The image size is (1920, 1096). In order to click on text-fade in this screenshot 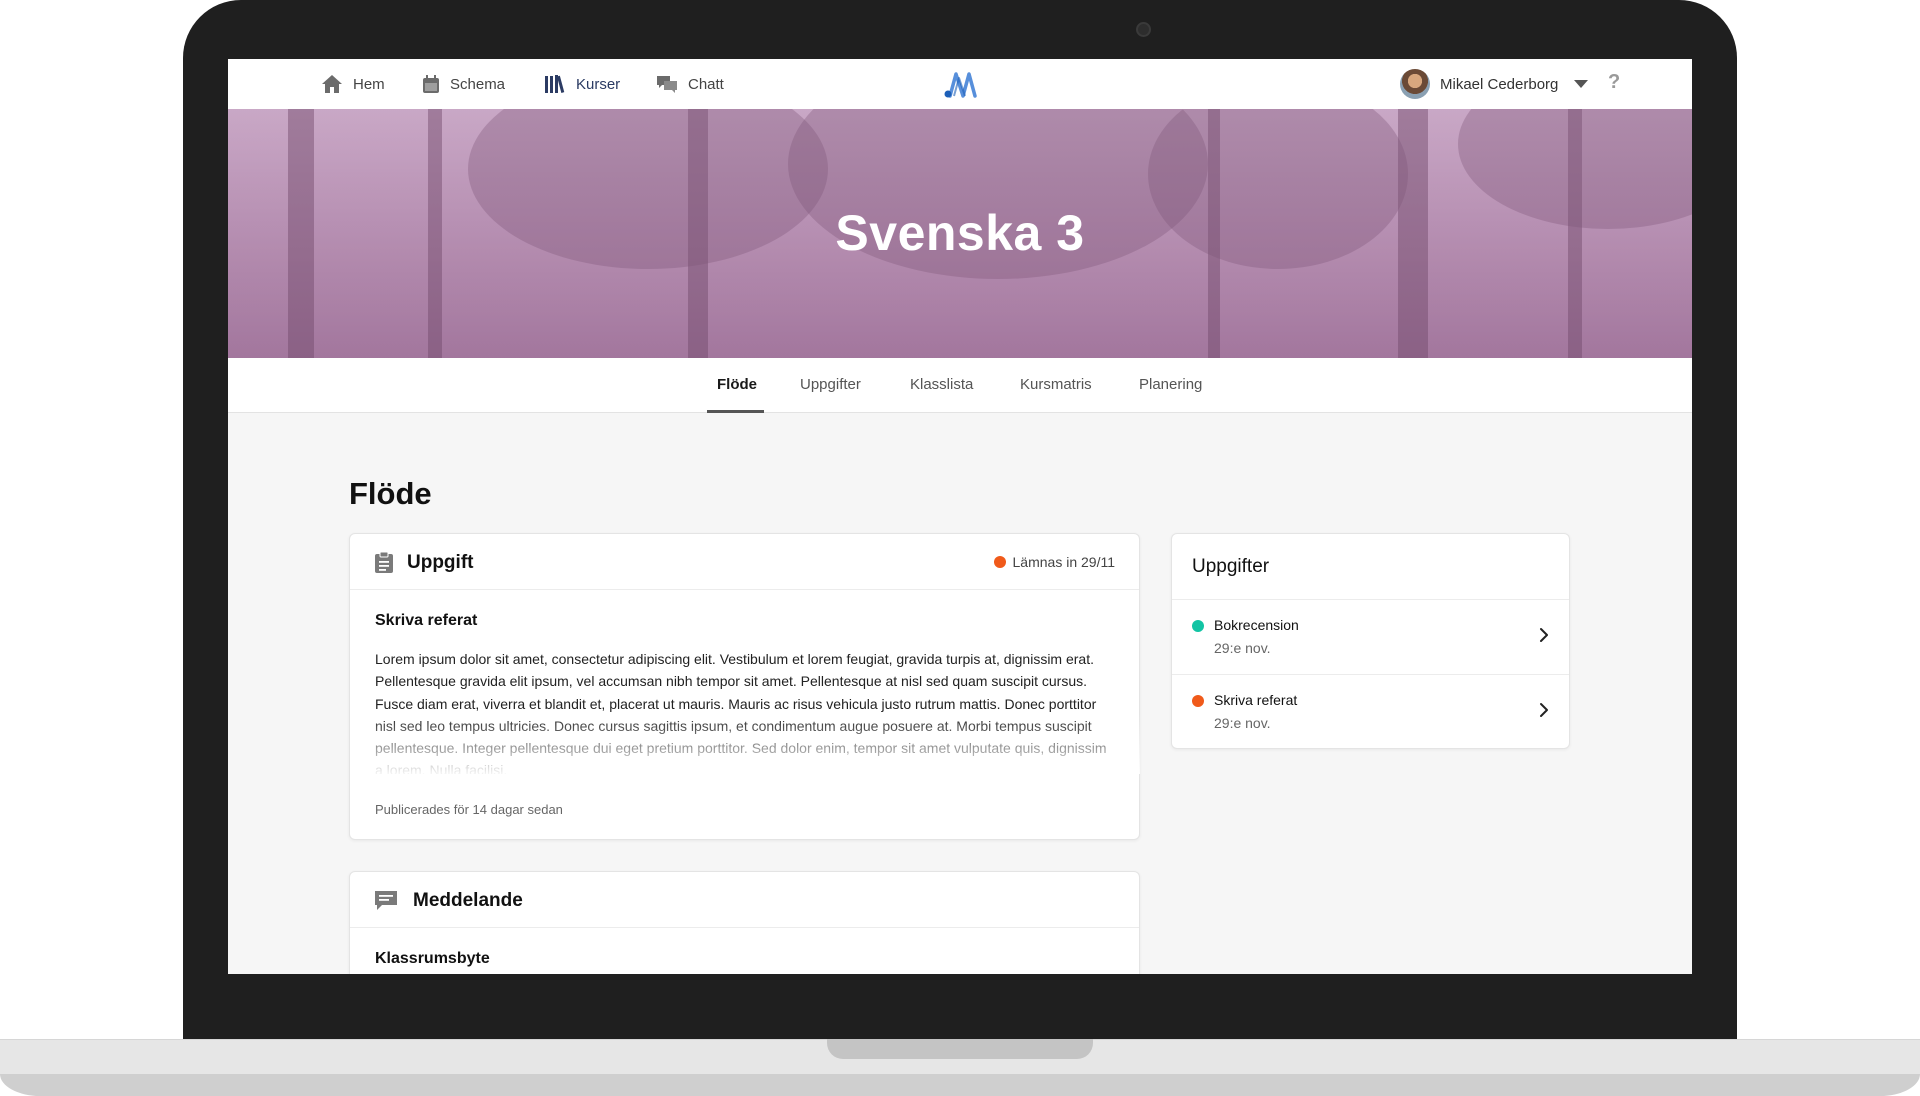, I will do `click(745, 744)`.